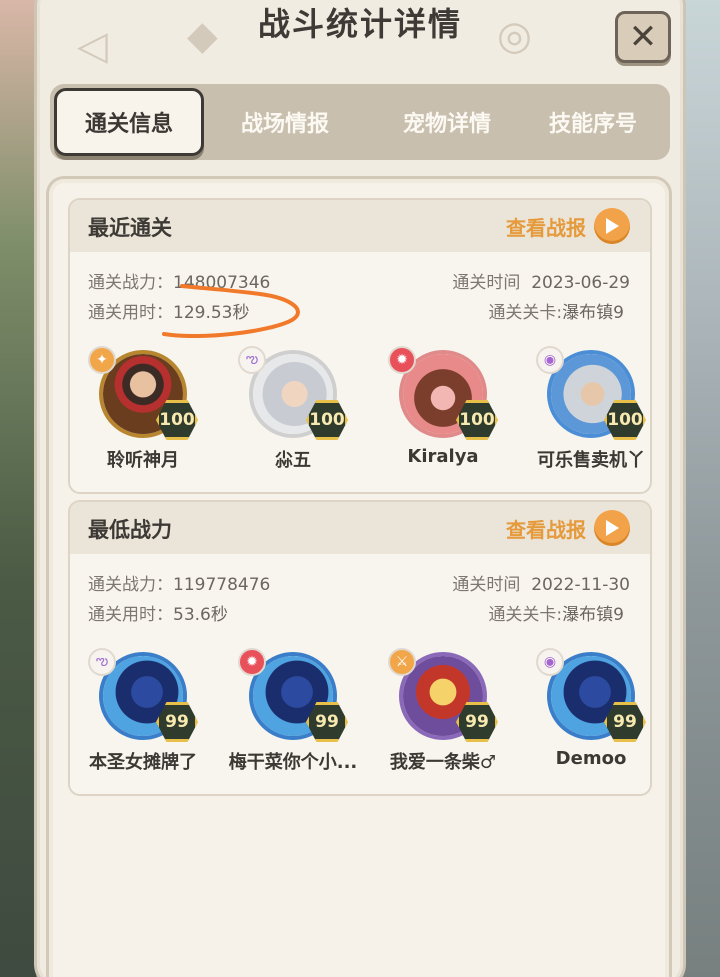  I want to click on light-element-icon: ⚔, so click(402, 662).